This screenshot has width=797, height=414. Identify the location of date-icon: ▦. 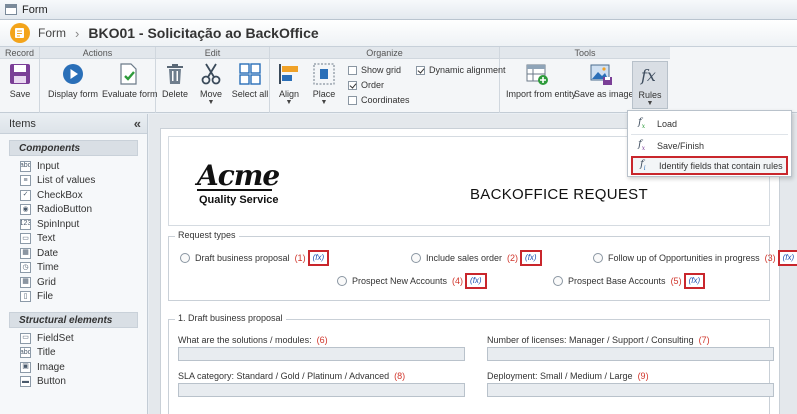
(25, 253).